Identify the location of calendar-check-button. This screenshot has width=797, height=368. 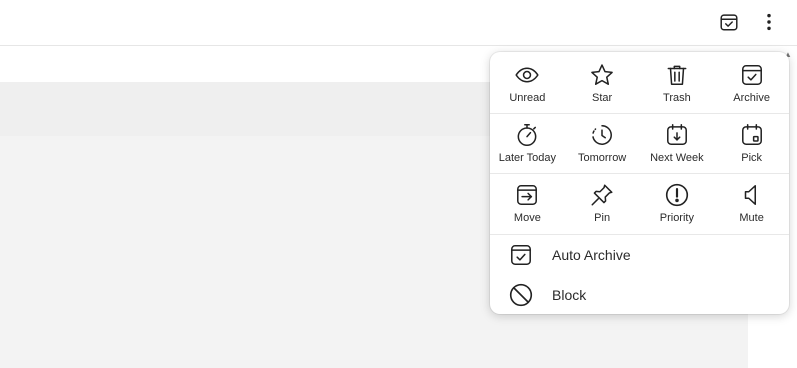
(729, 22).